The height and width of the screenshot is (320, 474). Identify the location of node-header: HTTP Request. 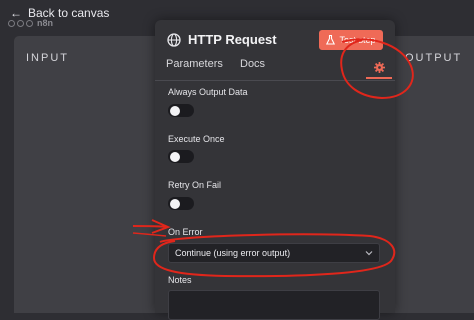
(222, 39).